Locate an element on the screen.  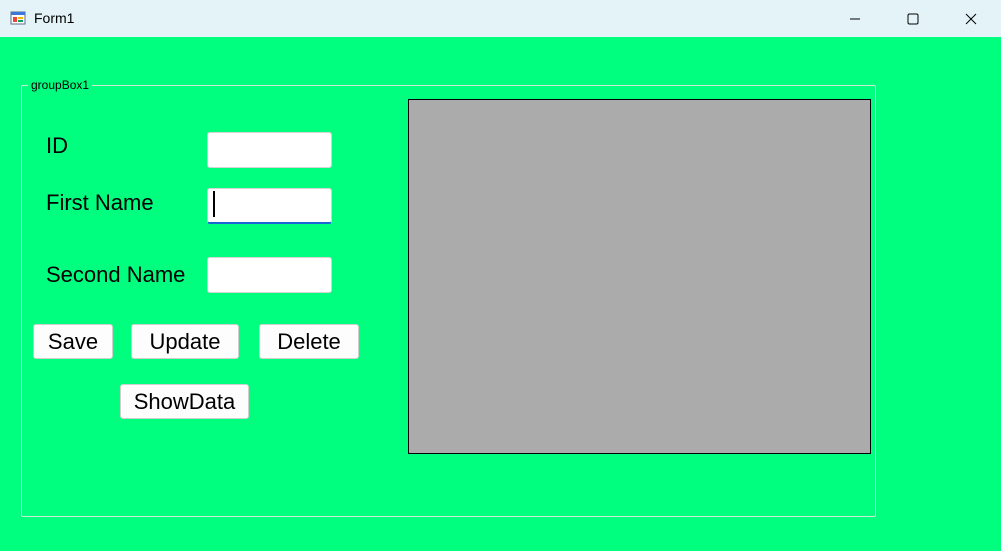
close-button is located at coordinates (971, 18).